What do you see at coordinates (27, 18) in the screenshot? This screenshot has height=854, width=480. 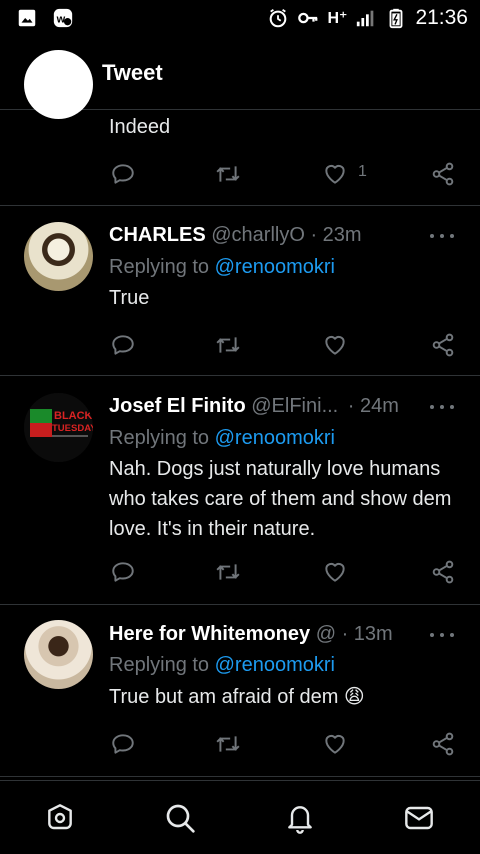 I see `image-icon` at bounding box center [27, 18].